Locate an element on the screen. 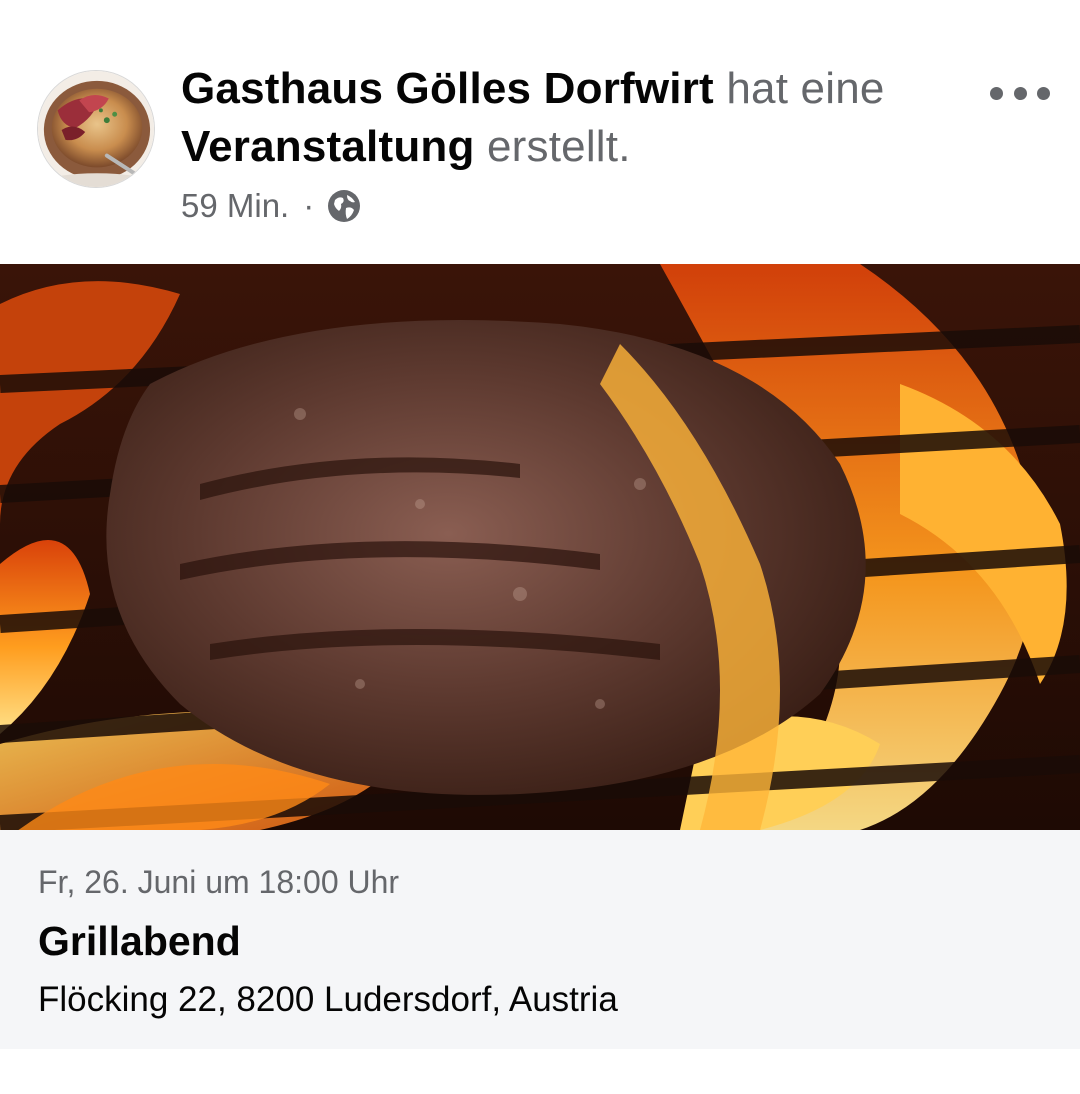  more-options-button is located at coordinates (1020, 93).